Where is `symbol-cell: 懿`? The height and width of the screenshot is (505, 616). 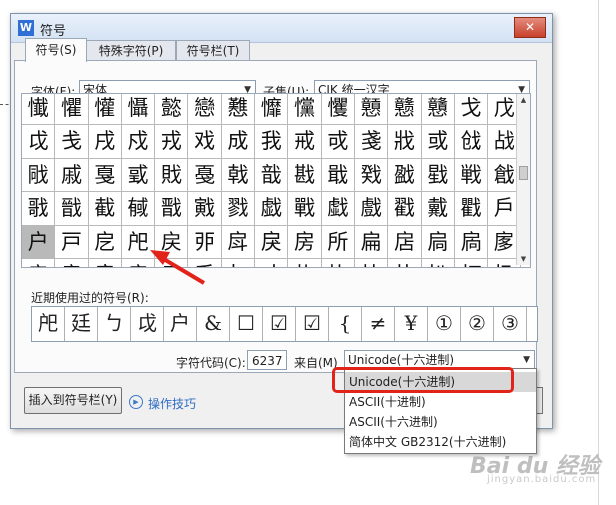
symbol-cell: 懿 is located at coordinates (172, 110).